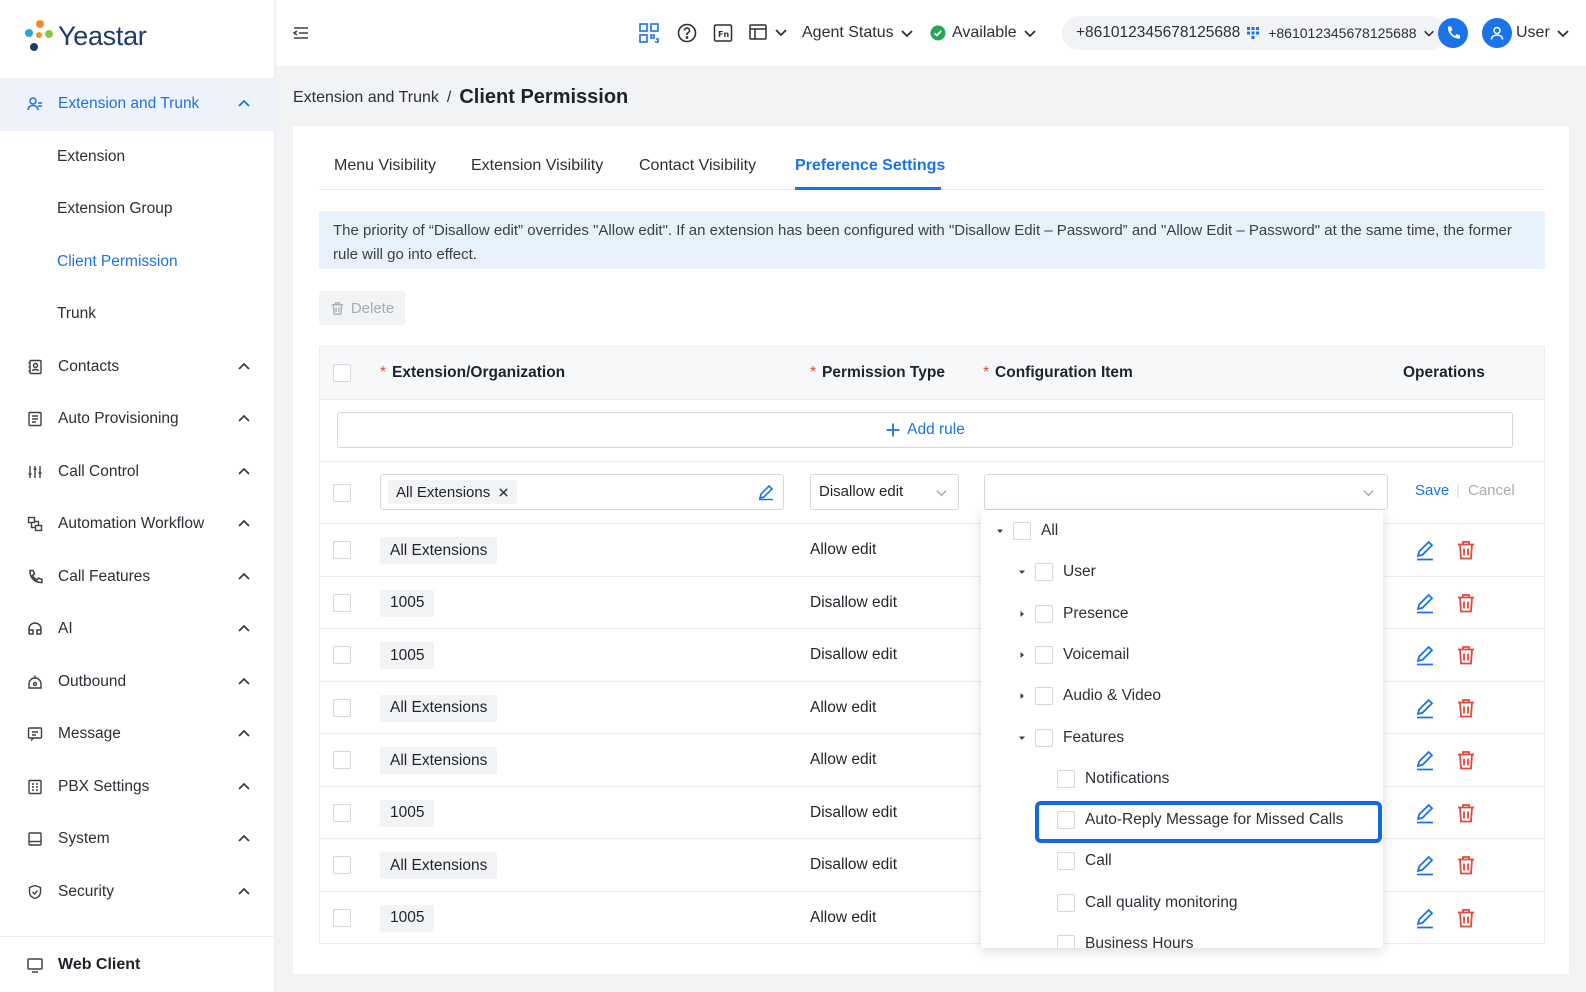  What do you see at coordinates (439, 760) in the screenshot?
I see `extension-tag: All Extensions` at bounding box center [439, 760].